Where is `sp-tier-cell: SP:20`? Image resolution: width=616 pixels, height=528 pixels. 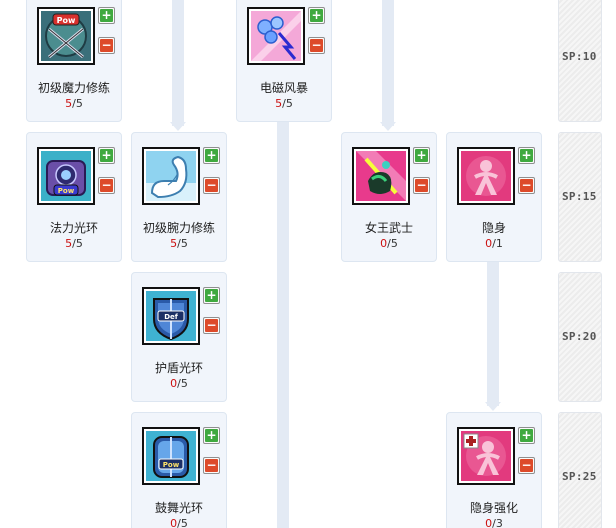
sp-tier-cell: SP:20 is located at coordinates (580, 337).